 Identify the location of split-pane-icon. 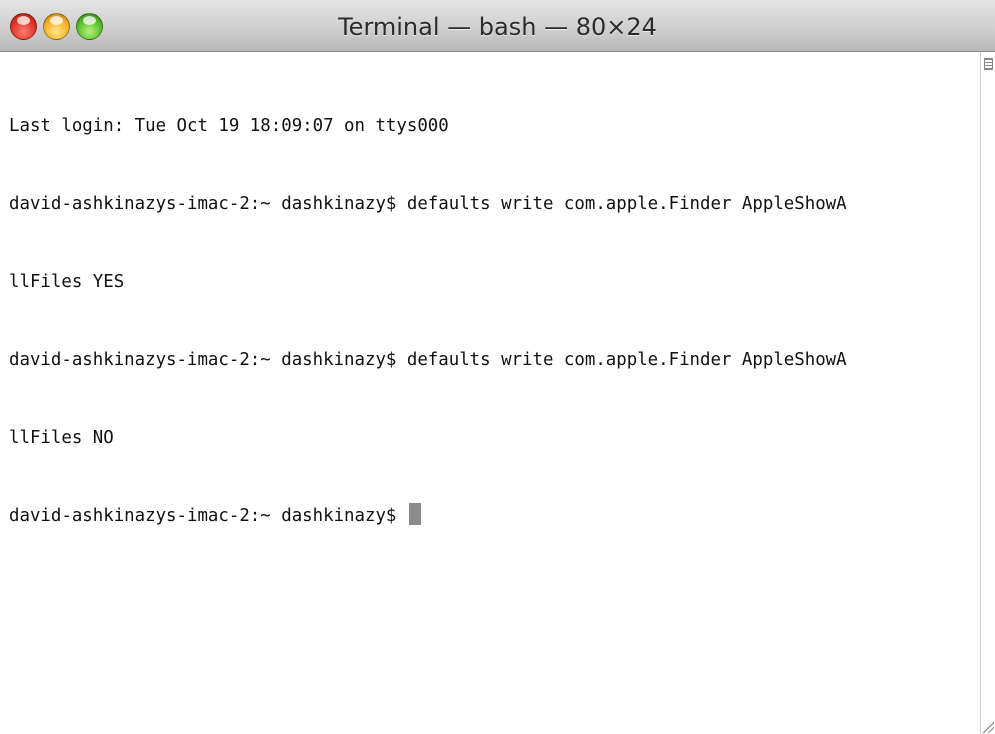
(988, 64).